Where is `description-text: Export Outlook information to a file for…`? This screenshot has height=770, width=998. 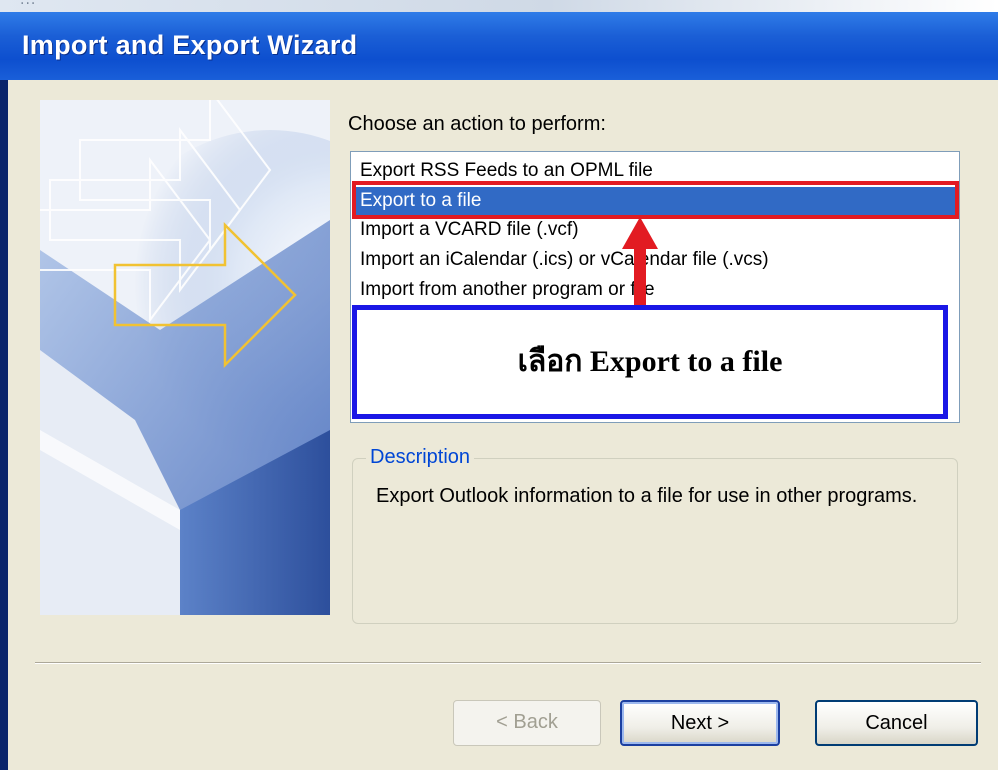
description-text: Export Outlook information to a file for… is located at coordinates (647, 496).